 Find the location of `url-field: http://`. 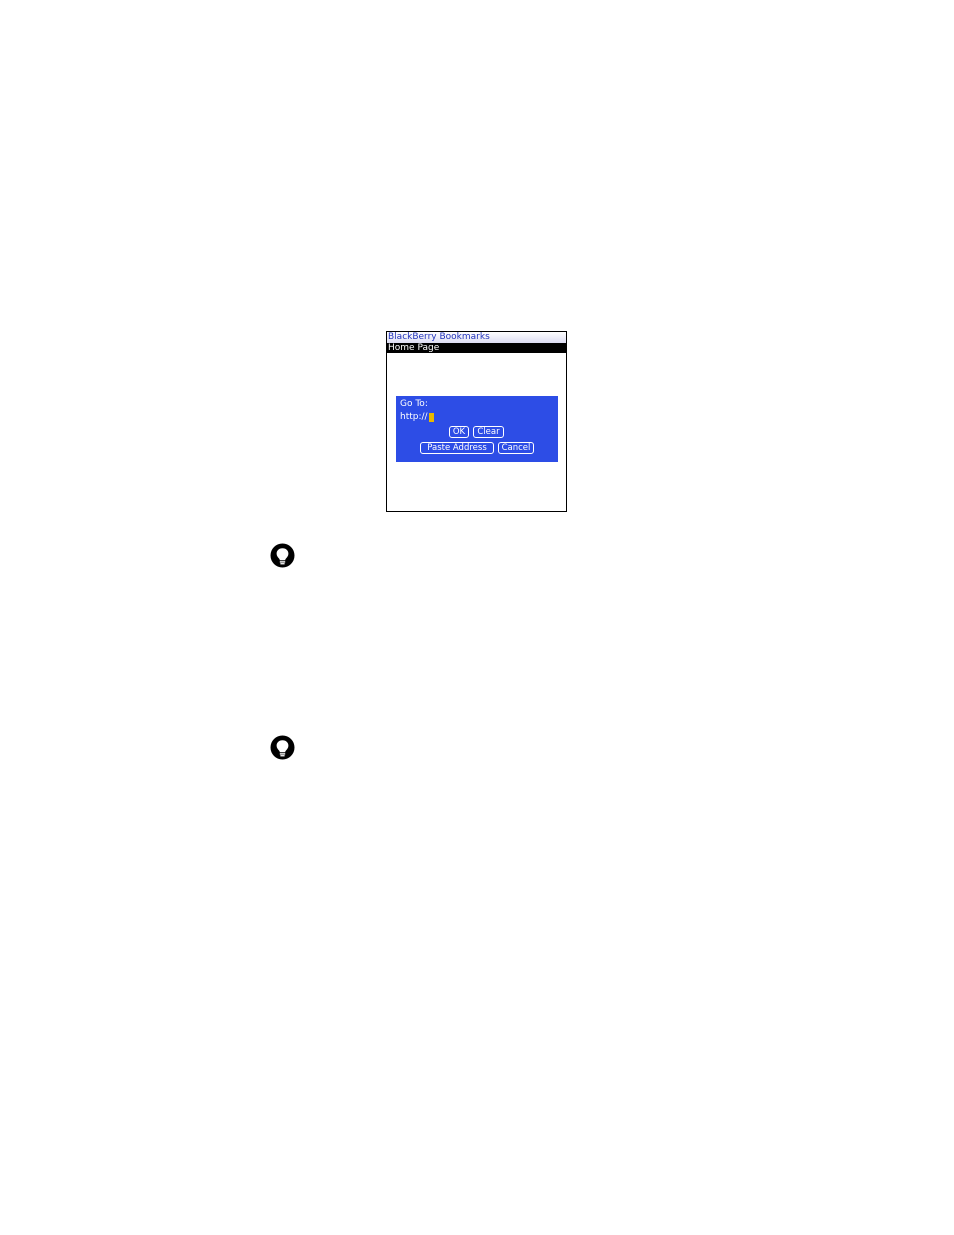

url-field: http:// is located at coordinates (417, 417).